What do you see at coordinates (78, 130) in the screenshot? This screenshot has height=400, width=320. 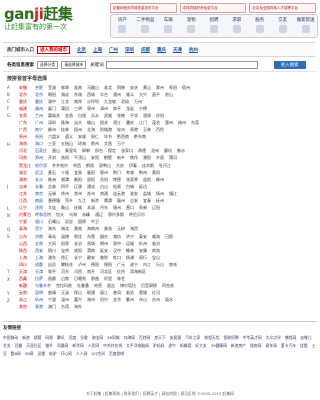 I see `city-link: 梧州` at bounding box center [78, 130].